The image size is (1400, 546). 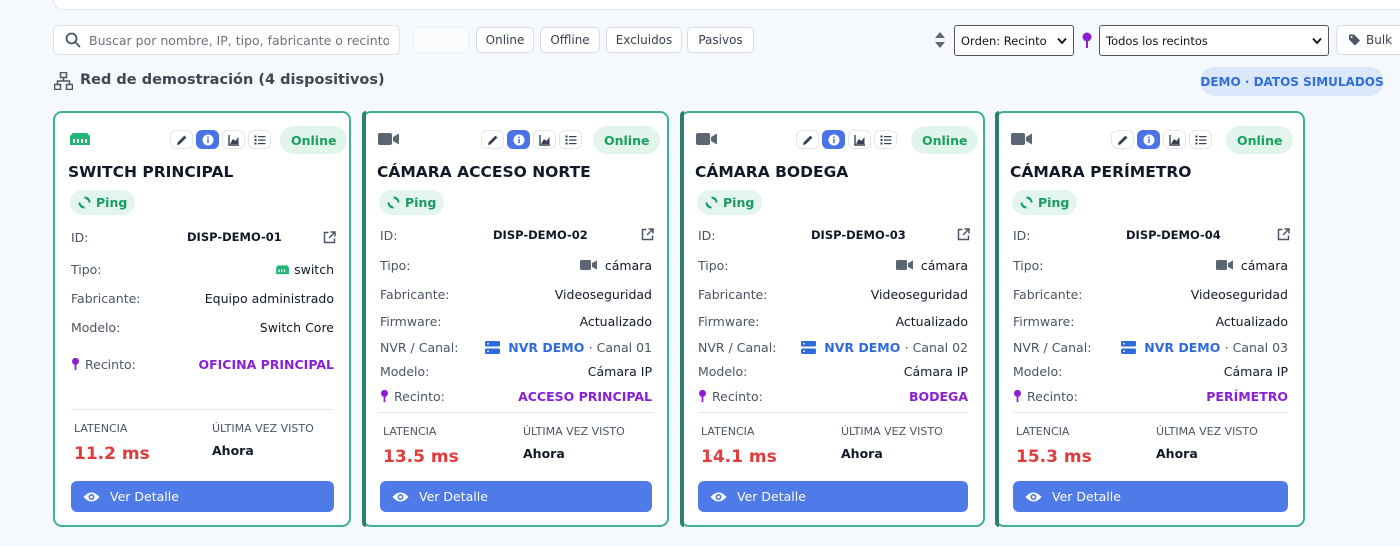 I want to click on search-icon, so click(x=73, y=40).